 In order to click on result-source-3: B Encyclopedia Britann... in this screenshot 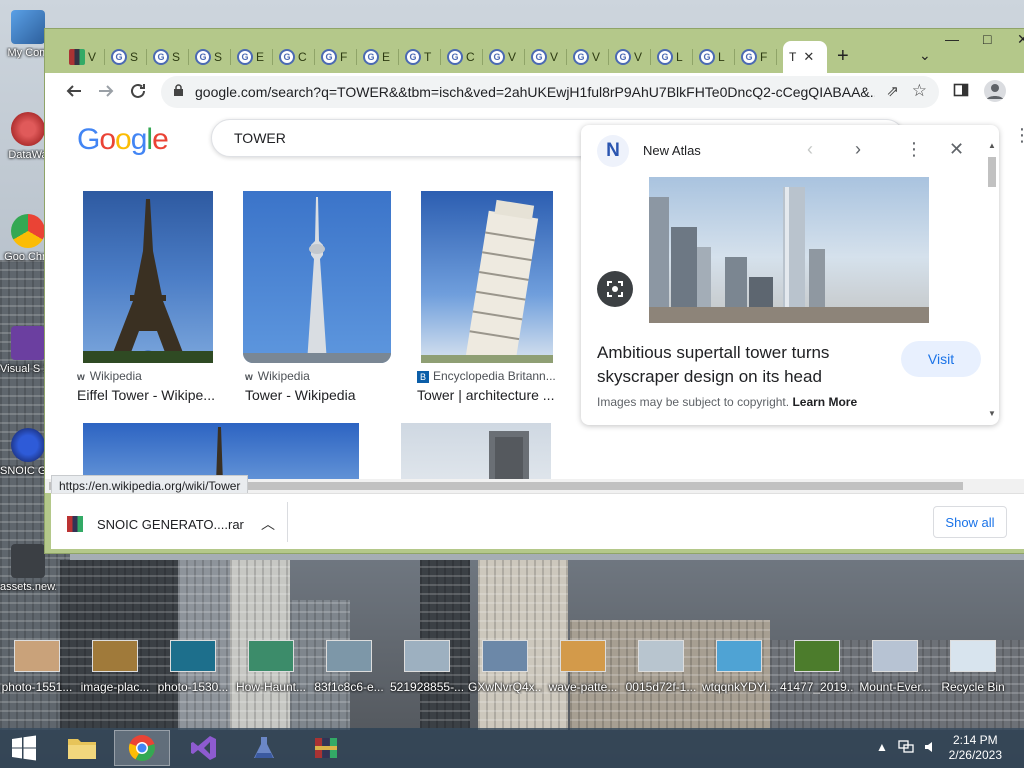, I will do `click(486, 376)`.